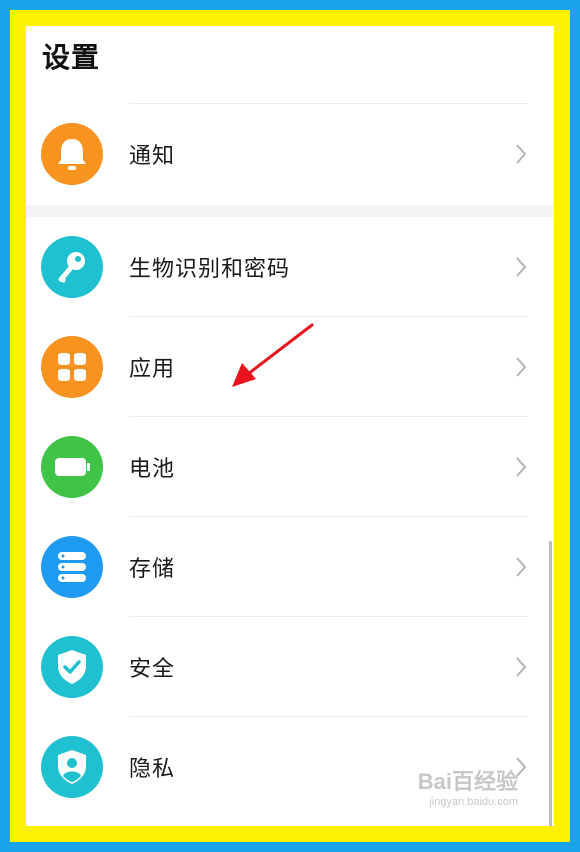  I want to click on section-gap, so click(290, 211).